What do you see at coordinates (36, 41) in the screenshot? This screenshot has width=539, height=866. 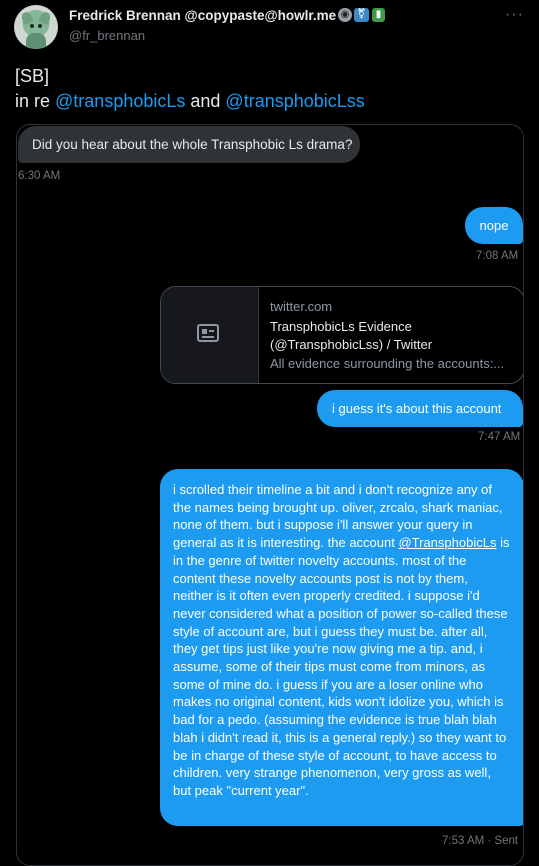 I see `avatar-body` at bounding box center [36, 41].